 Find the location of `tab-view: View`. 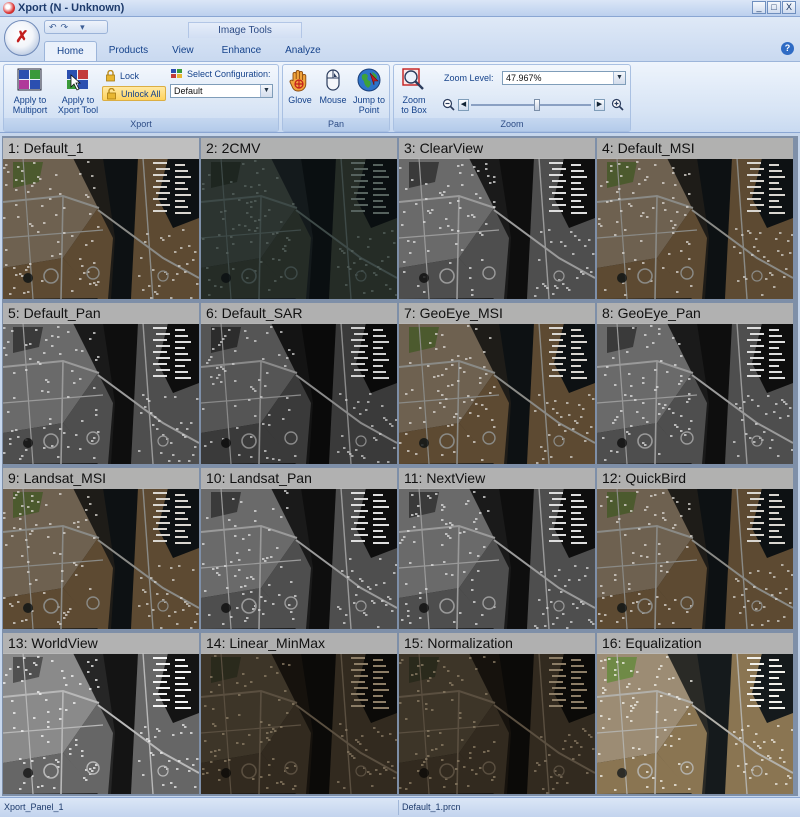

tab-view: View is located at coordinates (183, 51).